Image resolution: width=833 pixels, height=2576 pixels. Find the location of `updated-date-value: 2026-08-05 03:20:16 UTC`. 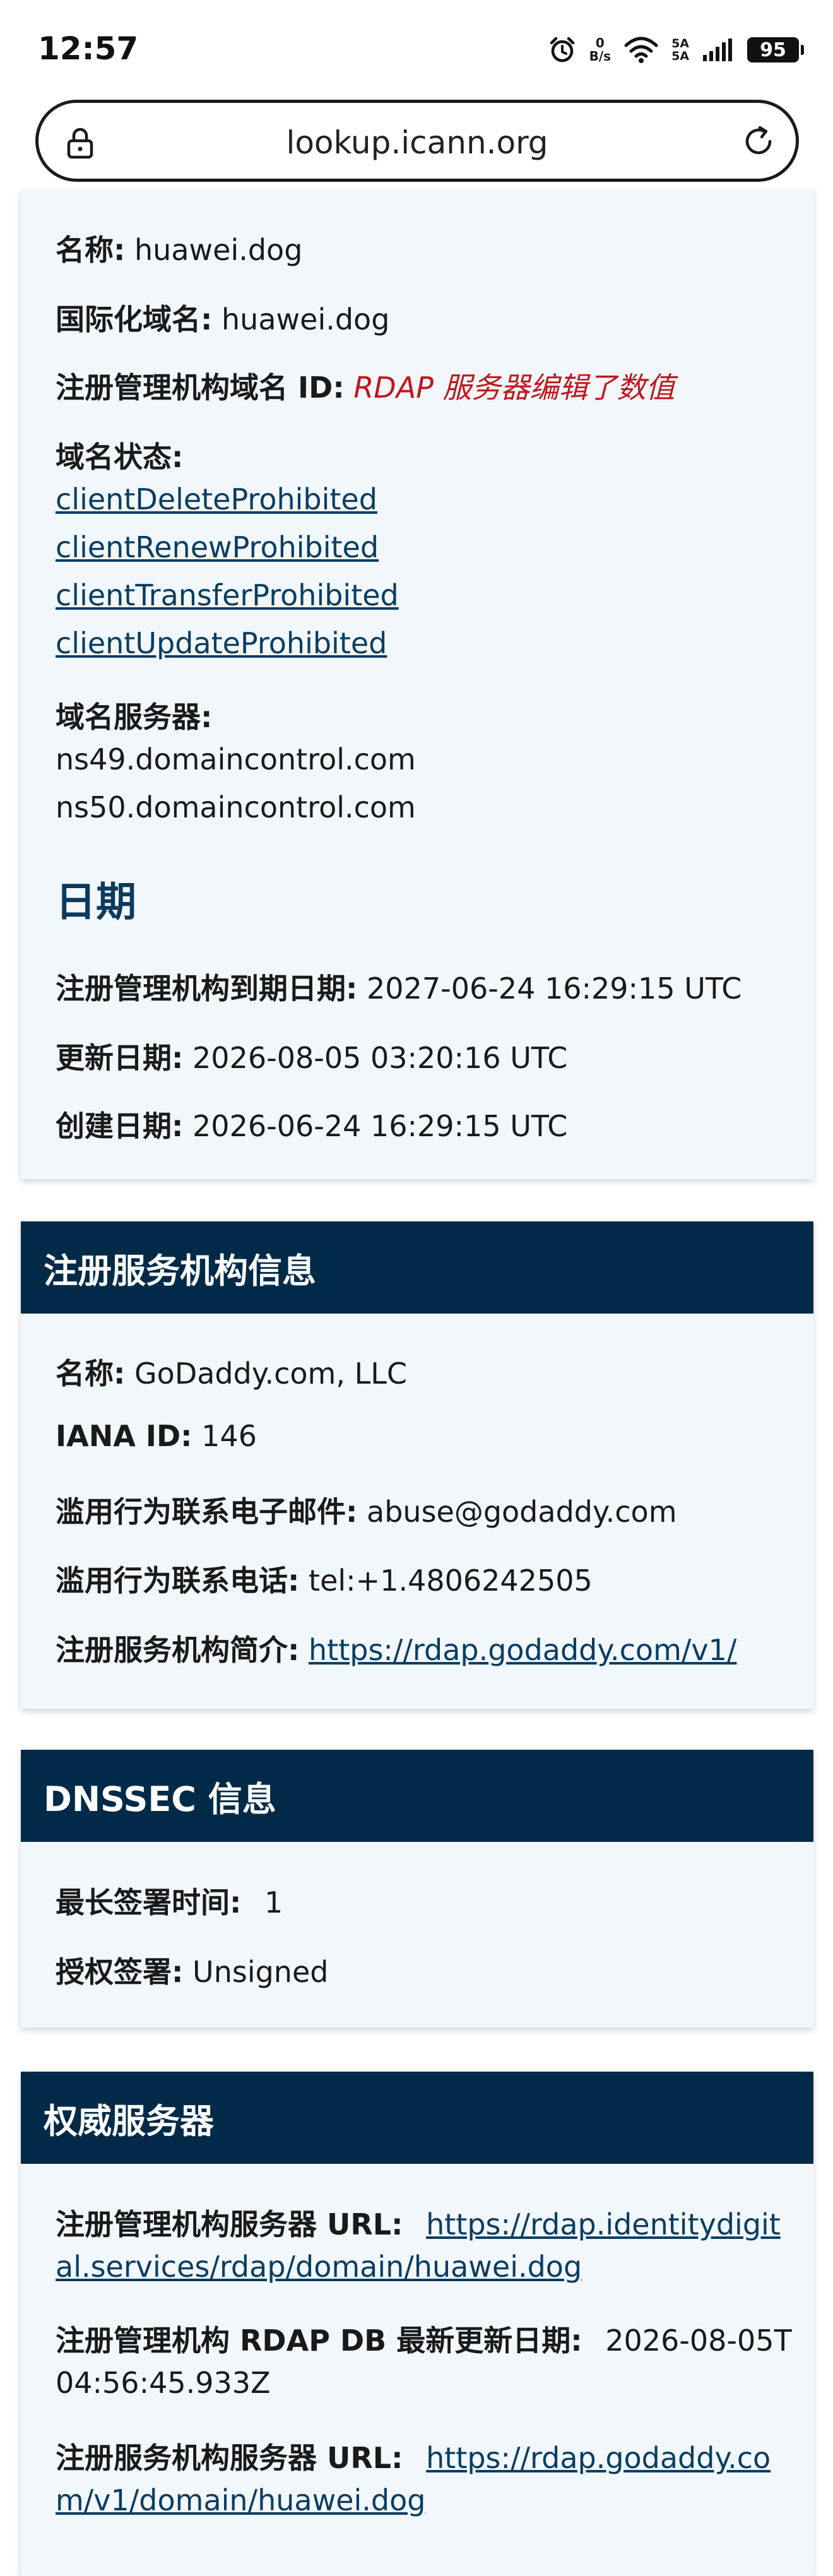

updated-date-value: 2026-08-05 03:20:16 UTC is located at coordinates (380, 1058).